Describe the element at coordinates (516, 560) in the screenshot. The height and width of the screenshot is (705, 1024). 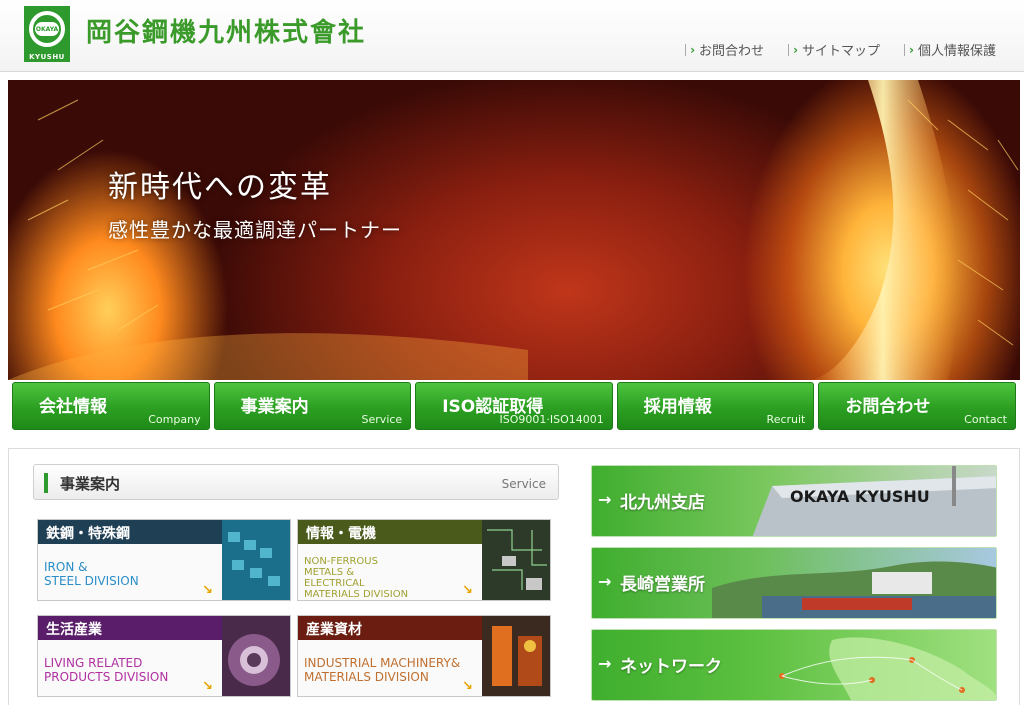
I see `circuit-board-image` at that location.